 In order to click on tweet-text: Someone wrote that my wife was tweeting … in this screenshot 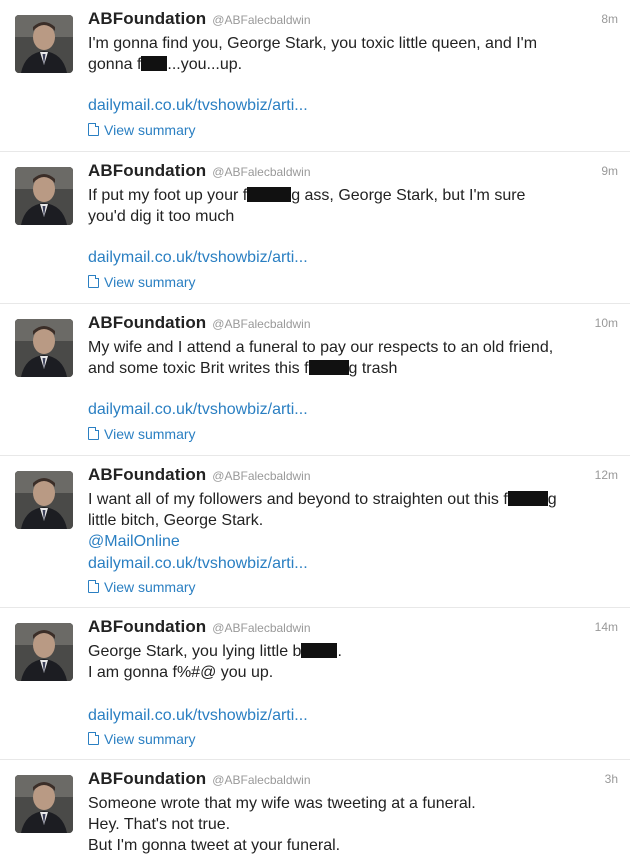, I will do `click(352, 824)`.